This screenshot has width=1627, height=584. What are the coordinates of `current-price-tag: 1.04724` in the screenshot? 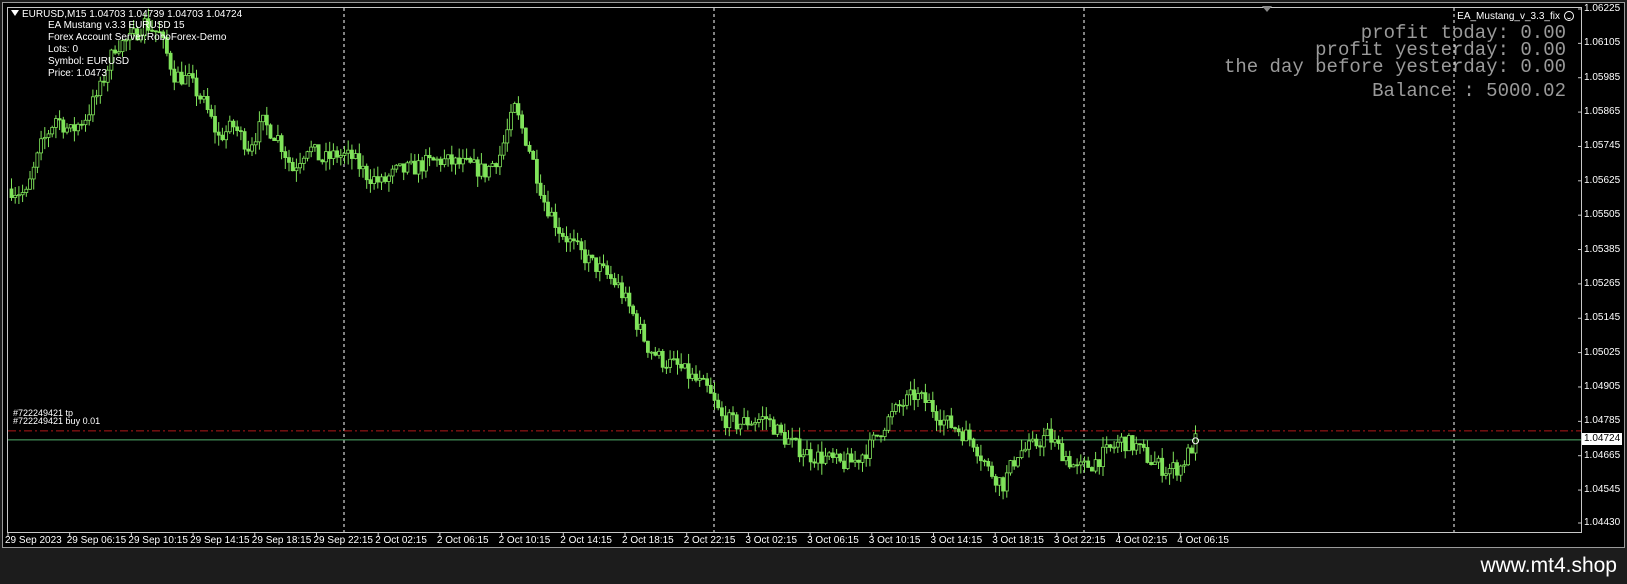 It's located at (1602, 438).